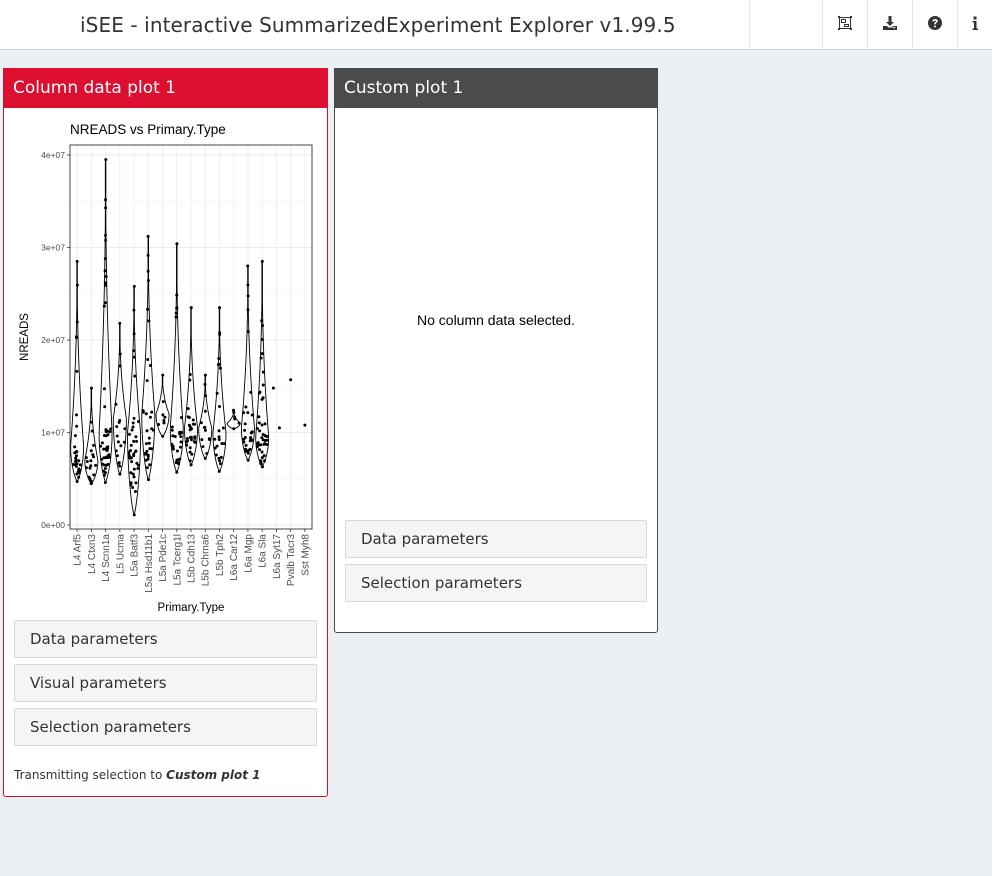 The width and height of the screenshot is (992, 876). Describe the element at coordinates (165, 683) in the screenshot. I see `visual-parameters-toggle: Visual parameters` at that location.